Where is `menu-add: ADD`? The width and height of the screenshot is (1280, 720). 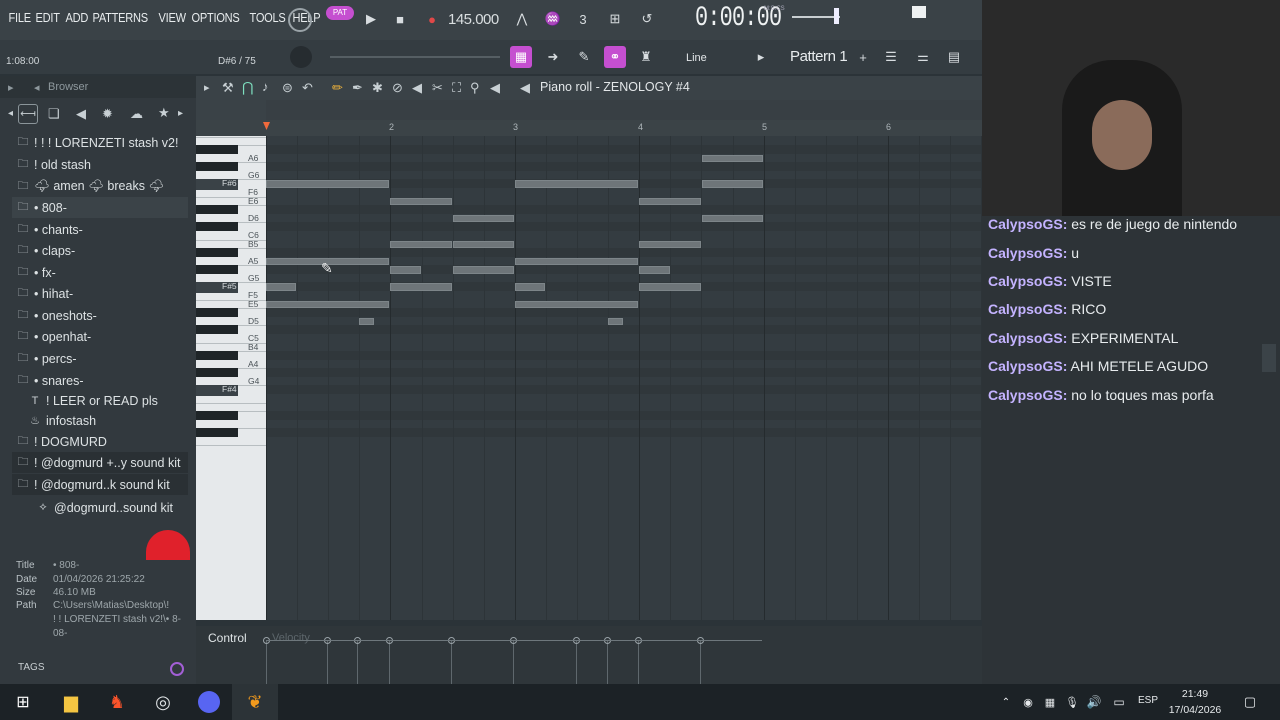 menu-add: ADD is located at coordinates (77, 17).